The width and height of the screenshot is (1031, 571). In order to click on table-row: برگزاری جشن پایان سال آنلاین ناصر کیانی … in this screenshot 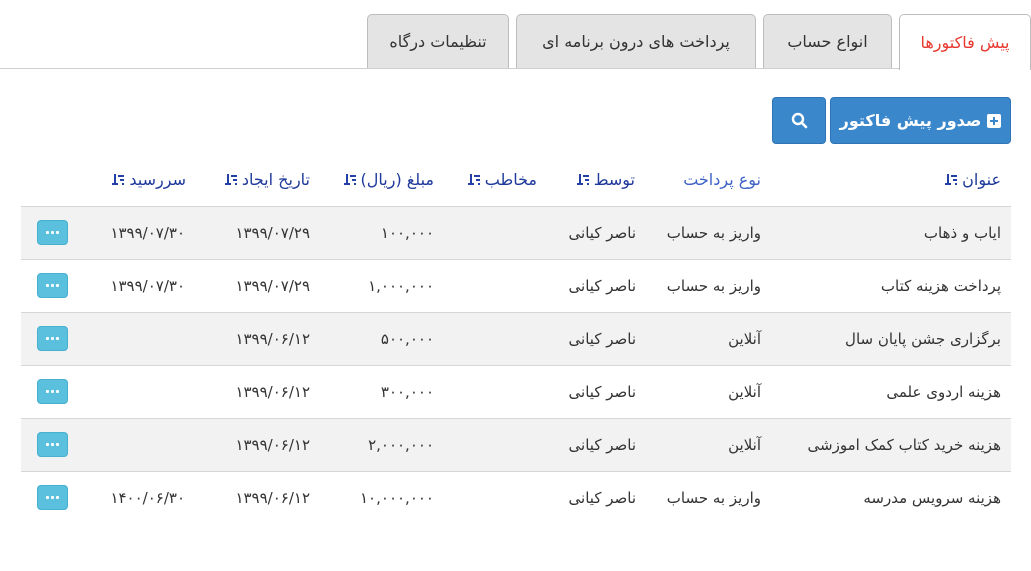, I will do `click(516, 338)`.